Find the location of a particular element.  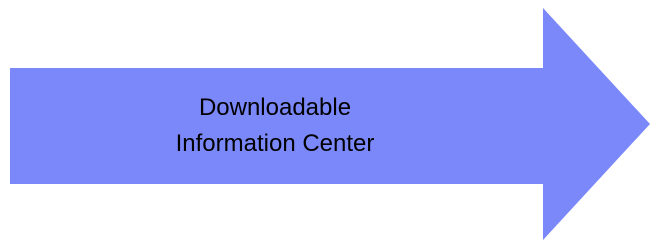

arrow-label-line-2: Information Center is located at coordinates (275, 143).